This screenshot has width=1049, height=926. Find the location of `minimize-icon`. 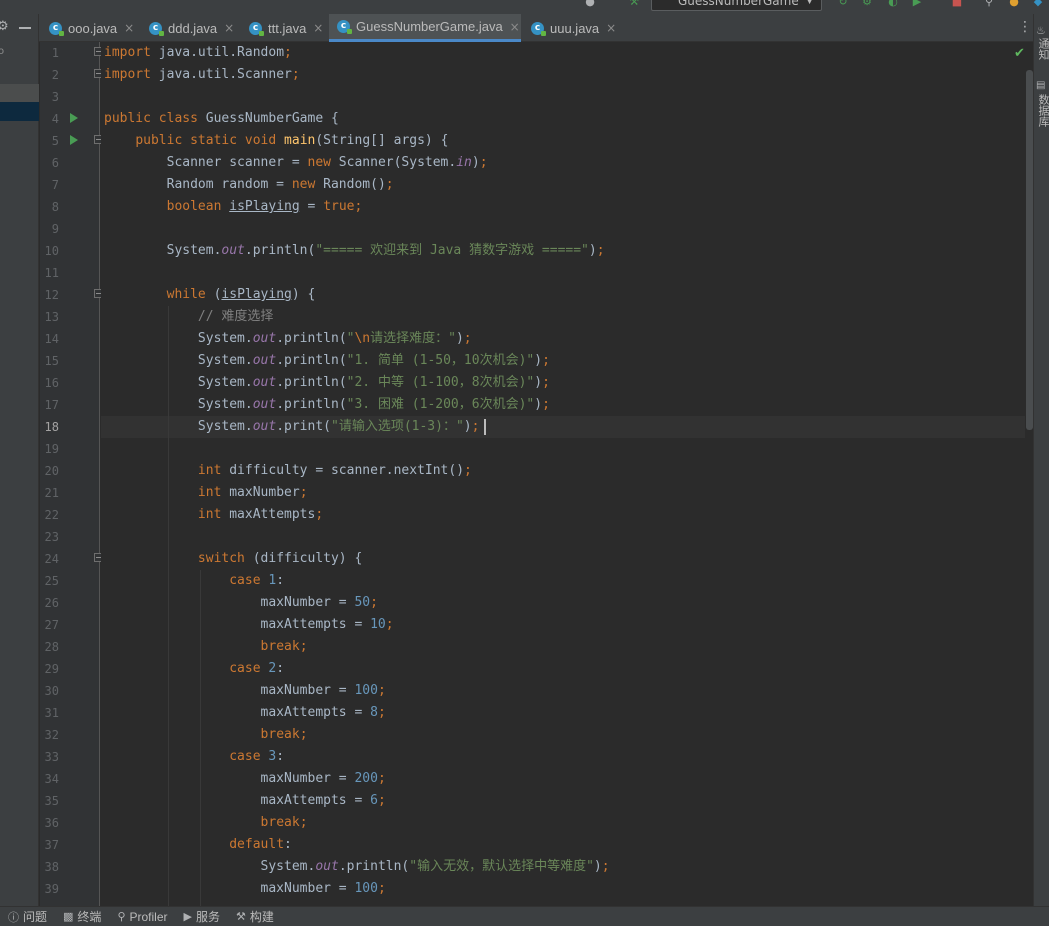

minimize-icon is located at coordinates (25, 28).